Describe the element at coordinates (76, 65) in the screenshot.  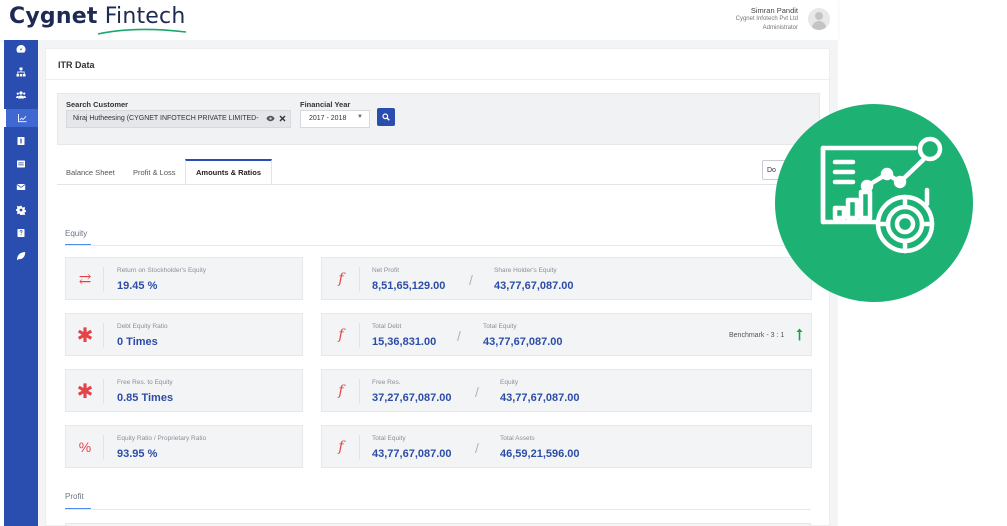
I see `page-title: ITR Data` at that location.